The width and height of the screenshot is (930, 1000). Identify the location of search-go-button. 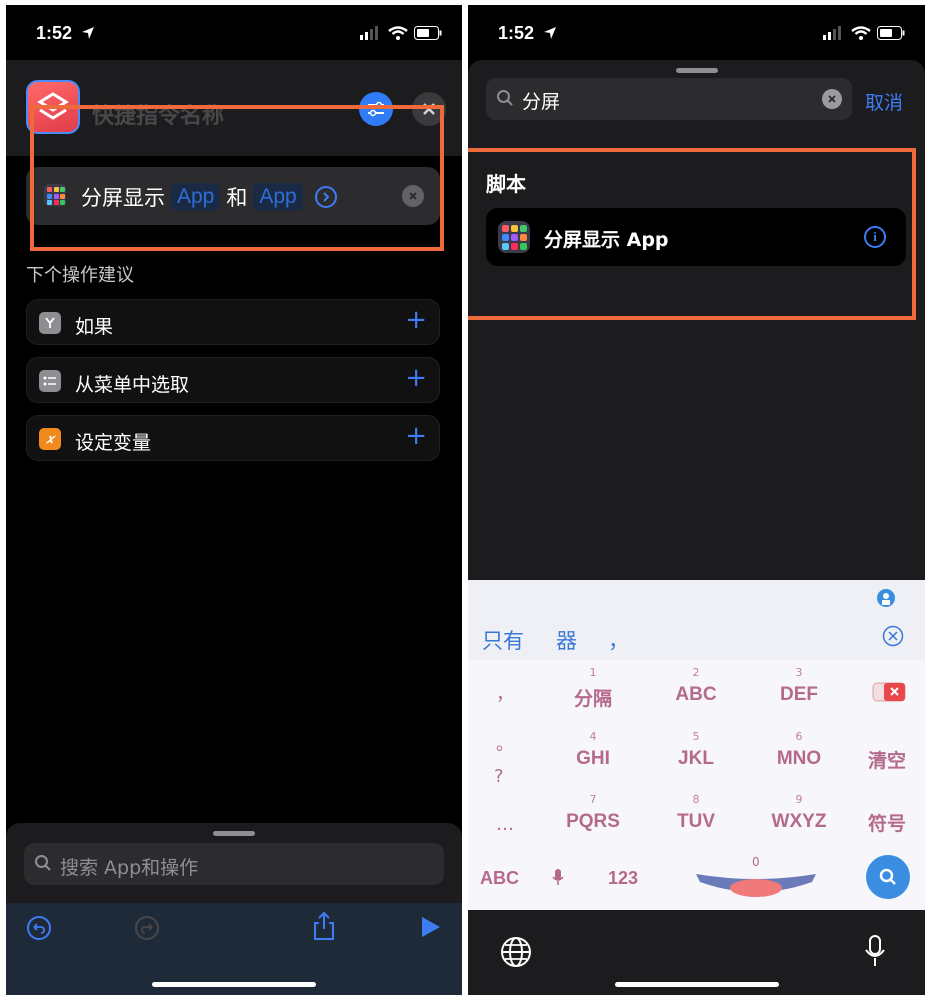
(888, 877).